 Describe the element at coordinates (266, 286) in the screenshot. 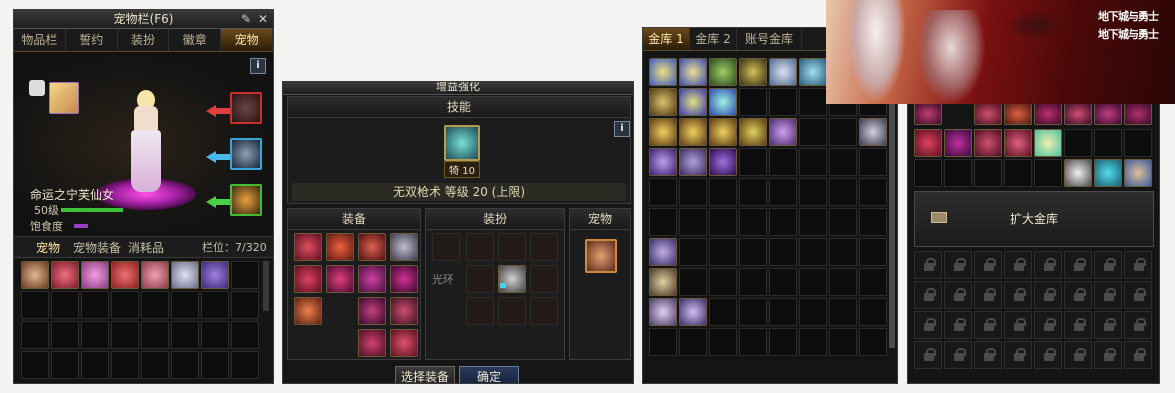

I see `pet-grid-scrollbar` at that location.